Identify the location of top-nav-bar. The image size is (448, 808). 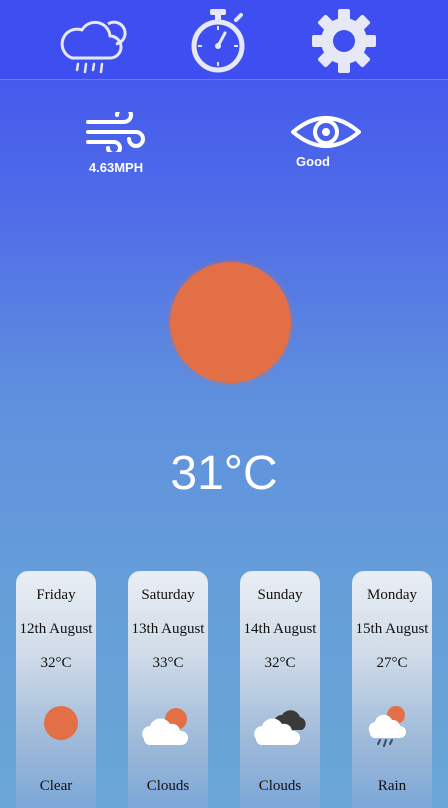
(224, 40).